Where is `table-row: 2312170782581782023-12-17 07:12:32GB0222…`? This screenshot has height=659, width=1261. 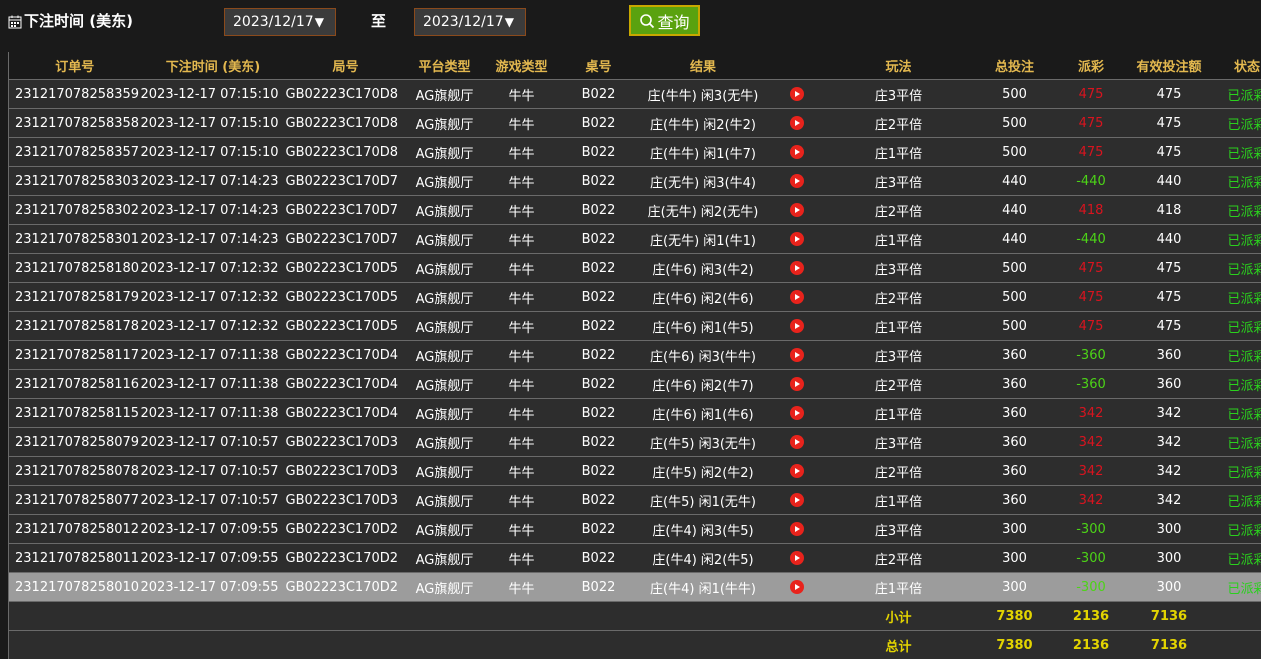
table-row: 2312170782581782023-12-17 07:12:32GB0222… is located at coordinates (635, 326).